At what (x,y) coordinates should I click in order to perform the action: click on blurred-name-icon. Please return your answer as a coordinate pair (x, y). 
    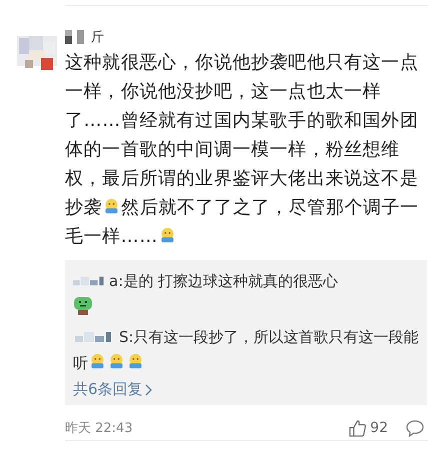
    Looking at the image, I should click on (76, 37).